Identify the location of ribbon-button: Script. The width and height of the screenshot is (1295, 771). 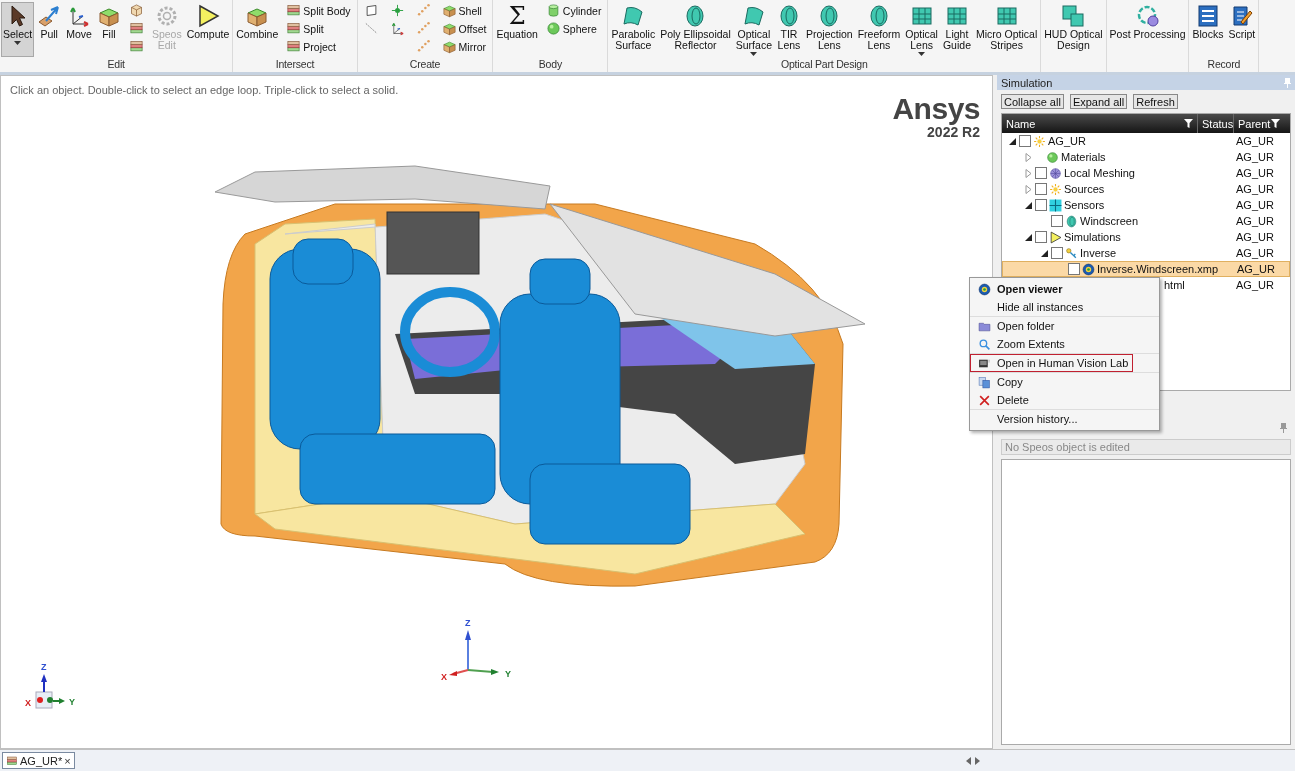
(1242, 29).